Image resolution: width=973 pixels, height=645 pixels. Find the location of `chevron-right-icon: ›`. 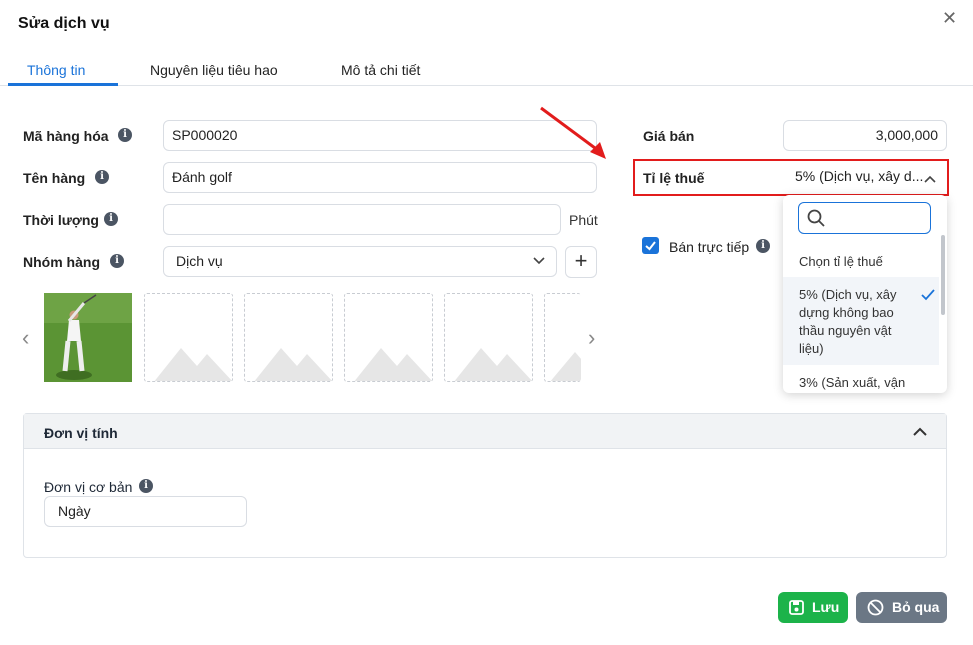

chevron-right-icon: › is located at coordinates (591, 338).